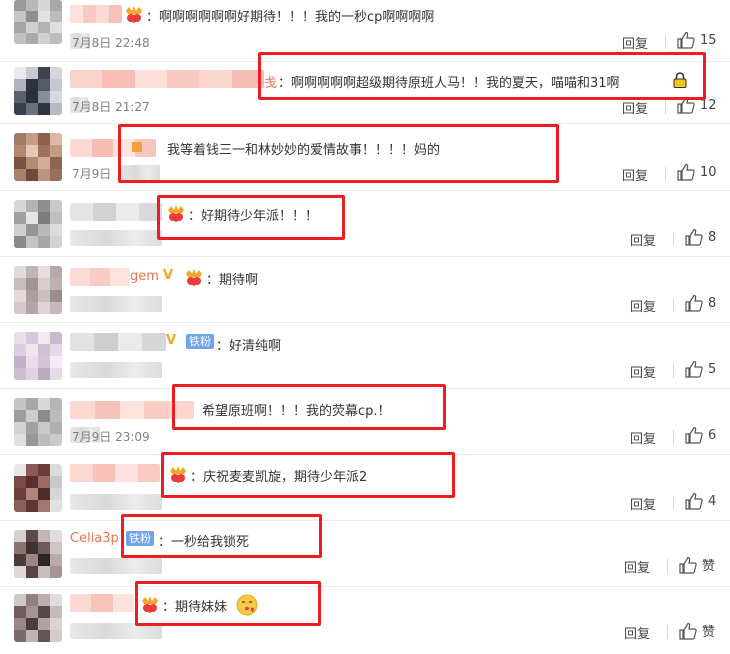  Describe the element at coordinates (708, 40) in the screenshot. I see `like-count: 15` at that location.